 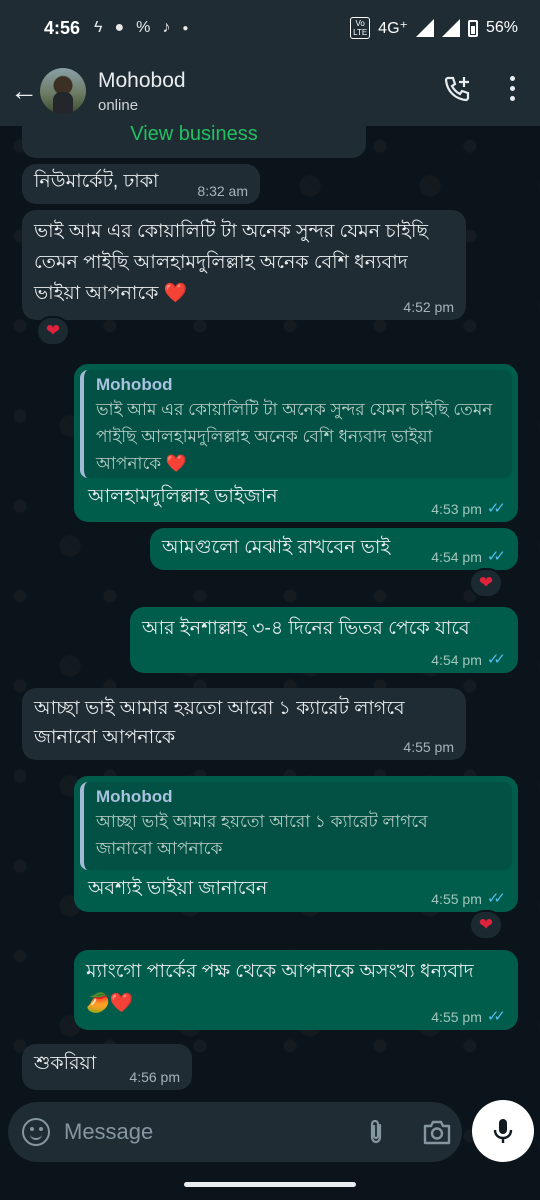 What do you see at coordinates (472, 28) in the screenshot?
I see `battery-icon` at bounding box center [472, 28].